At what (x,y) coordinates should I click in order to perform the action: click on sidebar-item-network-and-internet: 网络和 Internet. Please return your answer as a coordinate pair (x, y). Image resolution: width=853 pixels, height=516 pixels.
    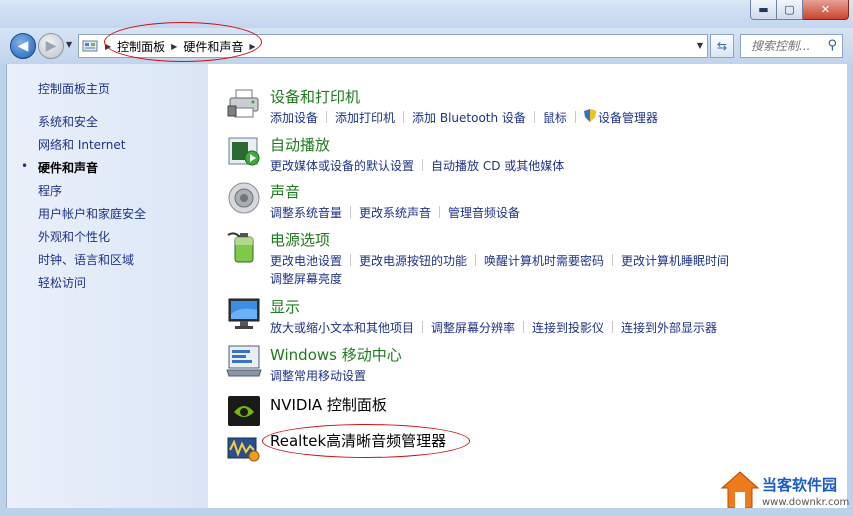
    Looking at the image, I should click on (81, 144).